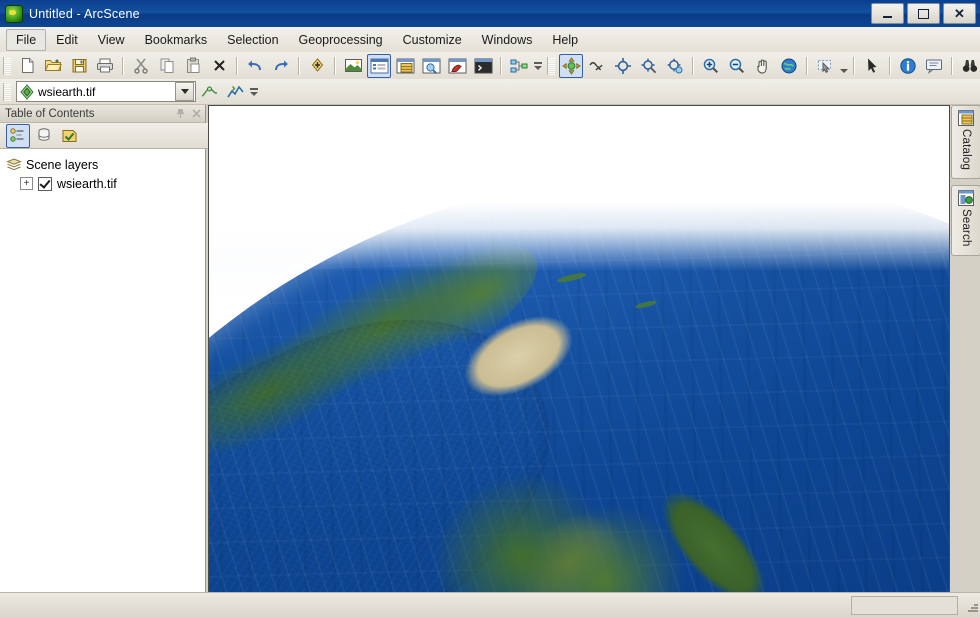 The width and height of the screenshot is (980, 618). Describe the element at coordinates (490, 605) in the screenshot. I see `status-bar` at that location.